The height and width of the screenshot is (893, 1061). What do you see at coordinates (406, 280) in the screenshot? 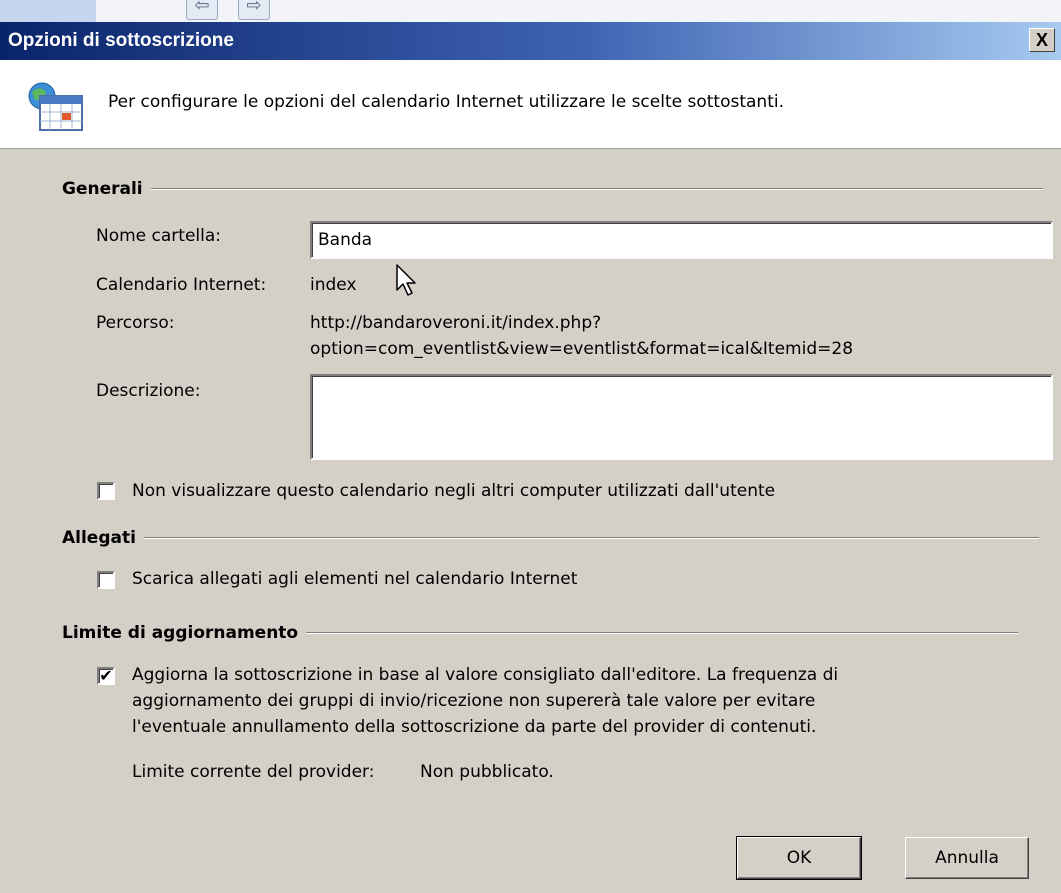
I see `mouse-cursor-icon` at bounding box center [406, 280].